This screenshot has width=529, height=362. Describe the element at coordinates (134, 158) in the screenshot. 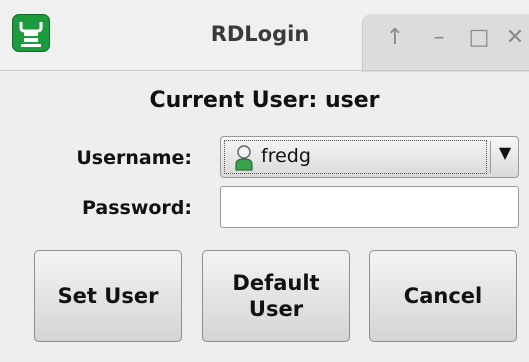

I see `username-label: Username:` at that location.